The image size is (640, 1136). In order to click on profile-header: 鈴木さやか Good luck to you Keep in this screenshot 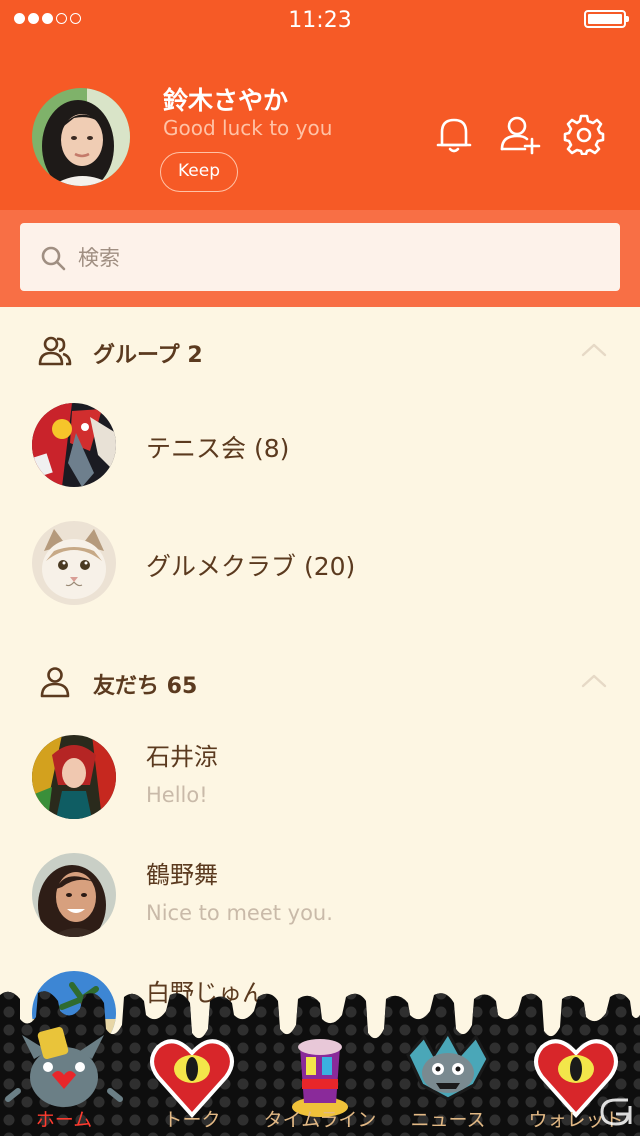, I will do `click(320, 125)`.